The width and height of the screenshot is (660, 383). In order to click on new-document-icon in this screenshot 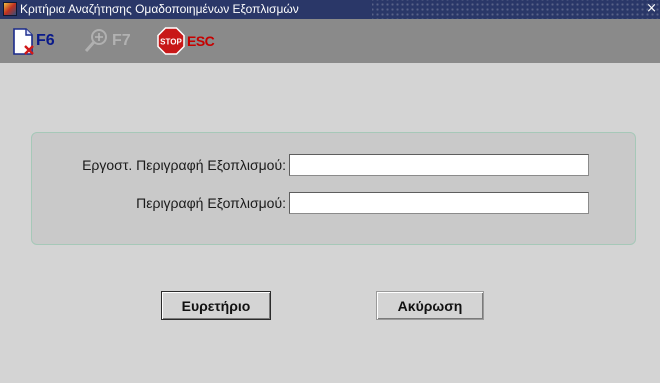, I will do `click(23, 41)`.